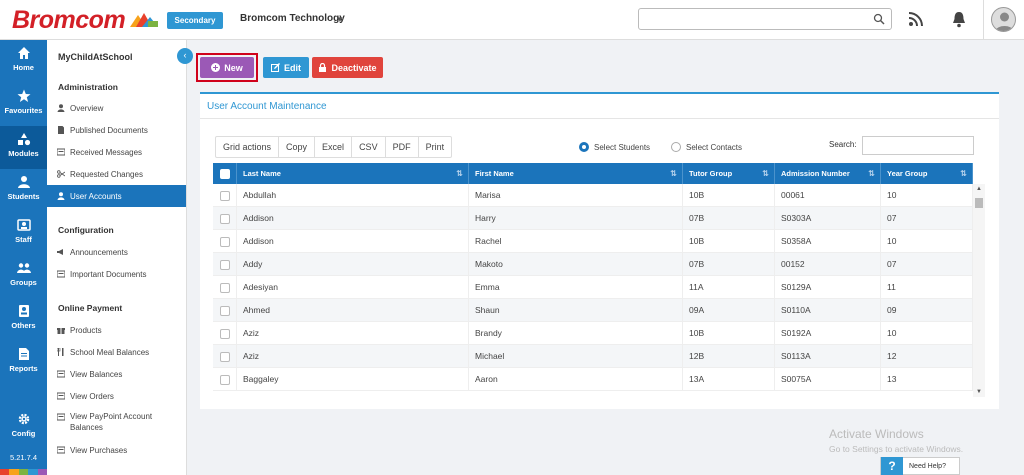  Describe the element at coordinates (23, 233) in the screenshot. I see `nav-staff: Staff` at that location.